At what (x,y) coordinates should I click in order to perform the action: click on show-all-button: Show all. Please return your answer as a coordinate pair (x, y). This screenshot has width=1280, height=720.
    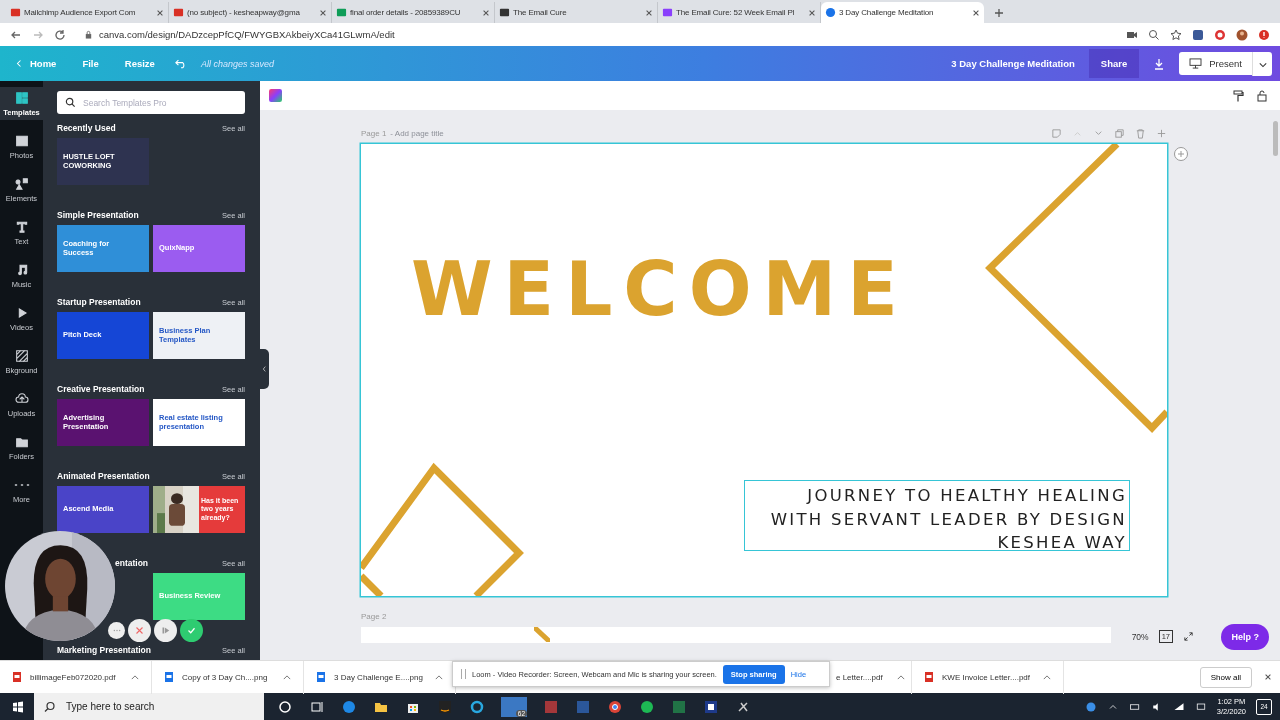
    Looking at the image, I should click on (1225, 677).